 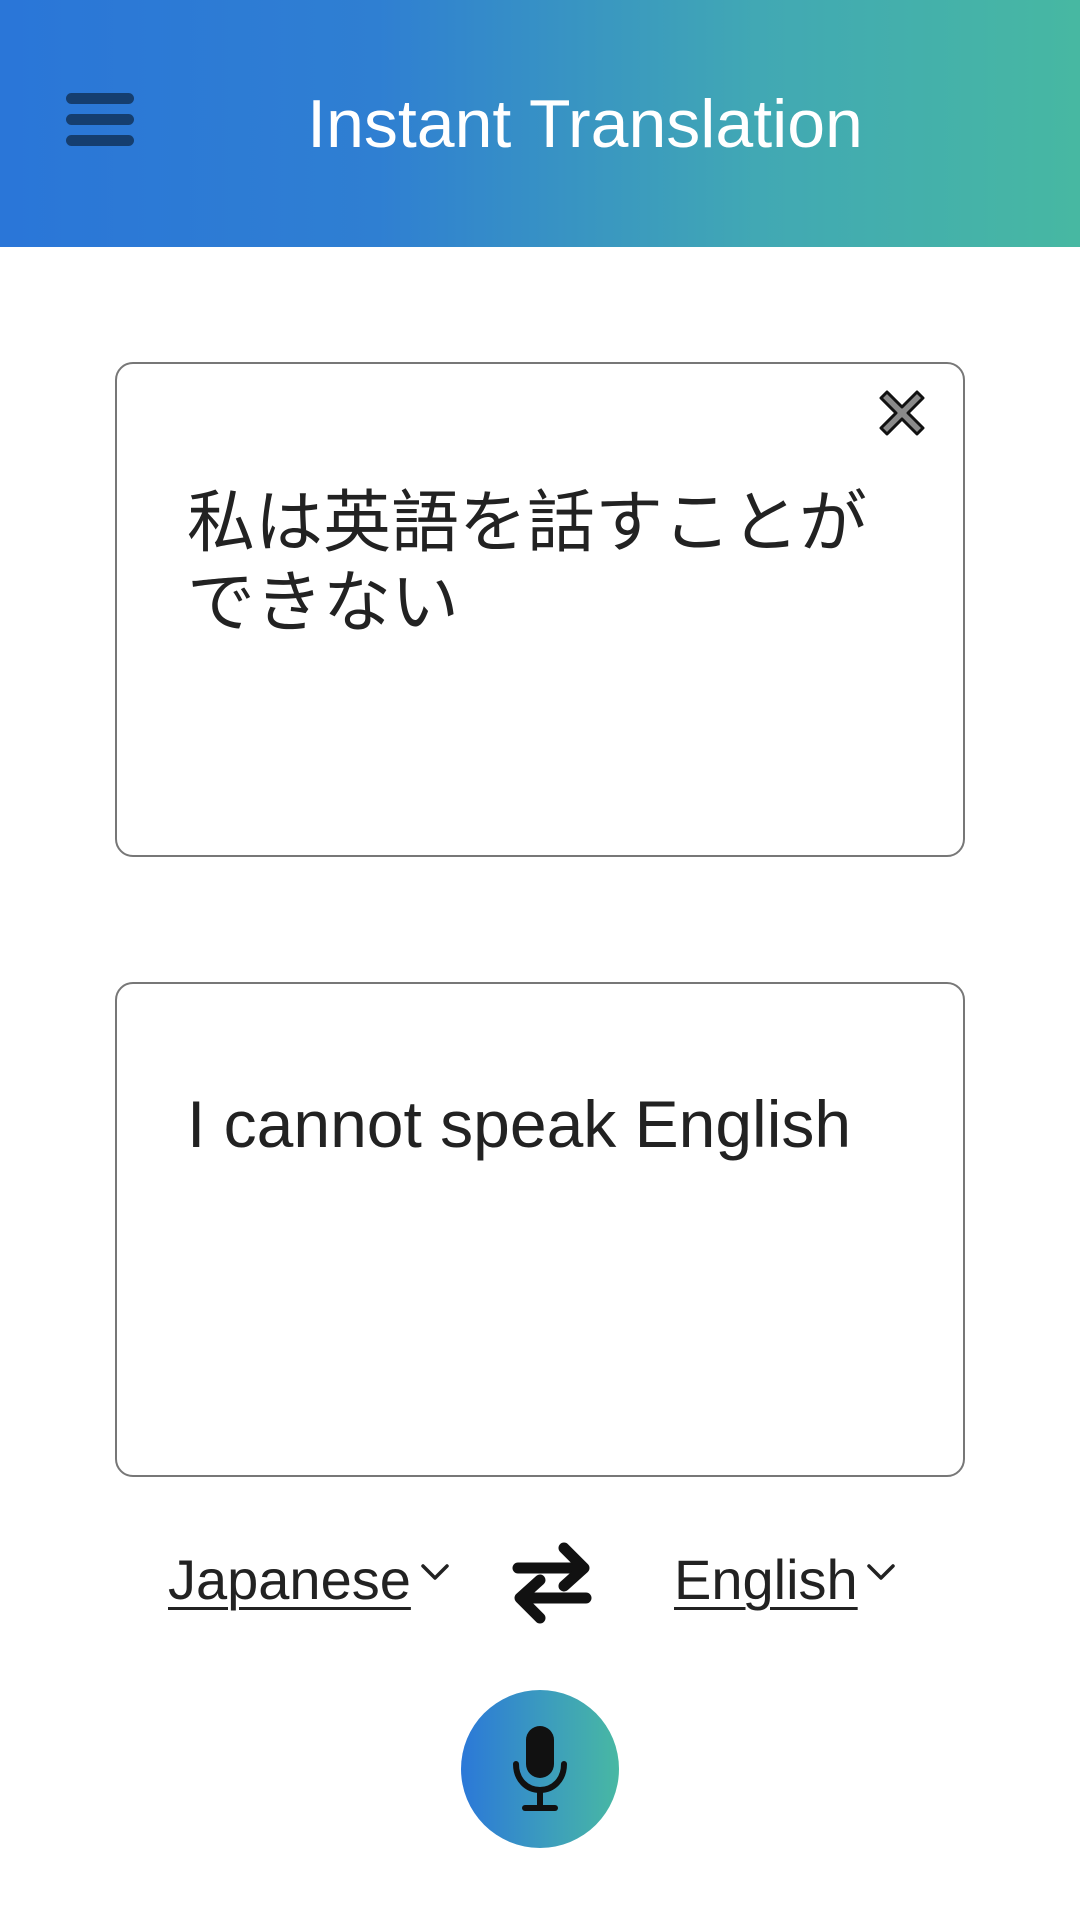 I want to click on app-header: Instant Translation, so click(x=540, y=123).